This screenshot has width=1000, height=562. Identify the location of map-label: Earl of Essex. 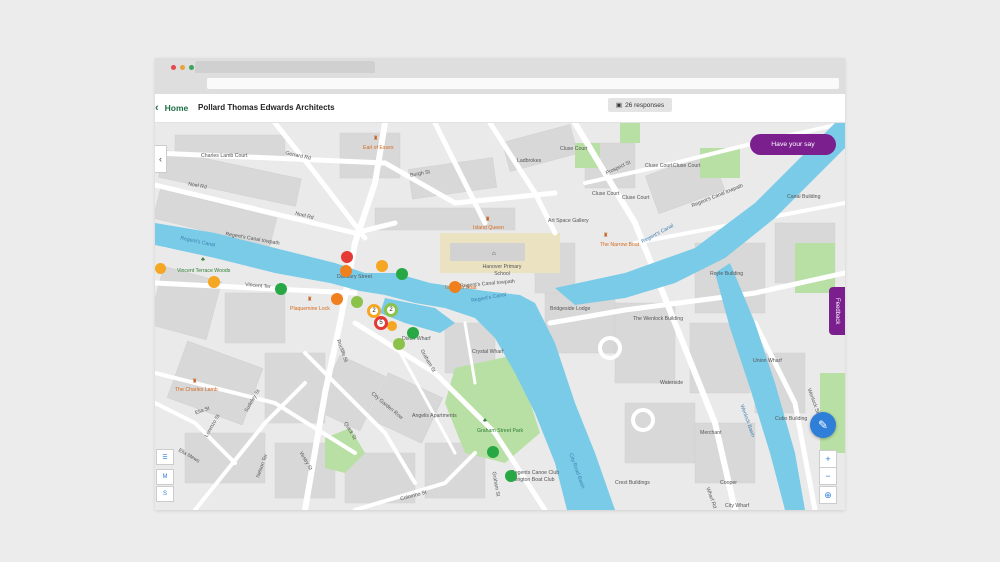
(378, 148).